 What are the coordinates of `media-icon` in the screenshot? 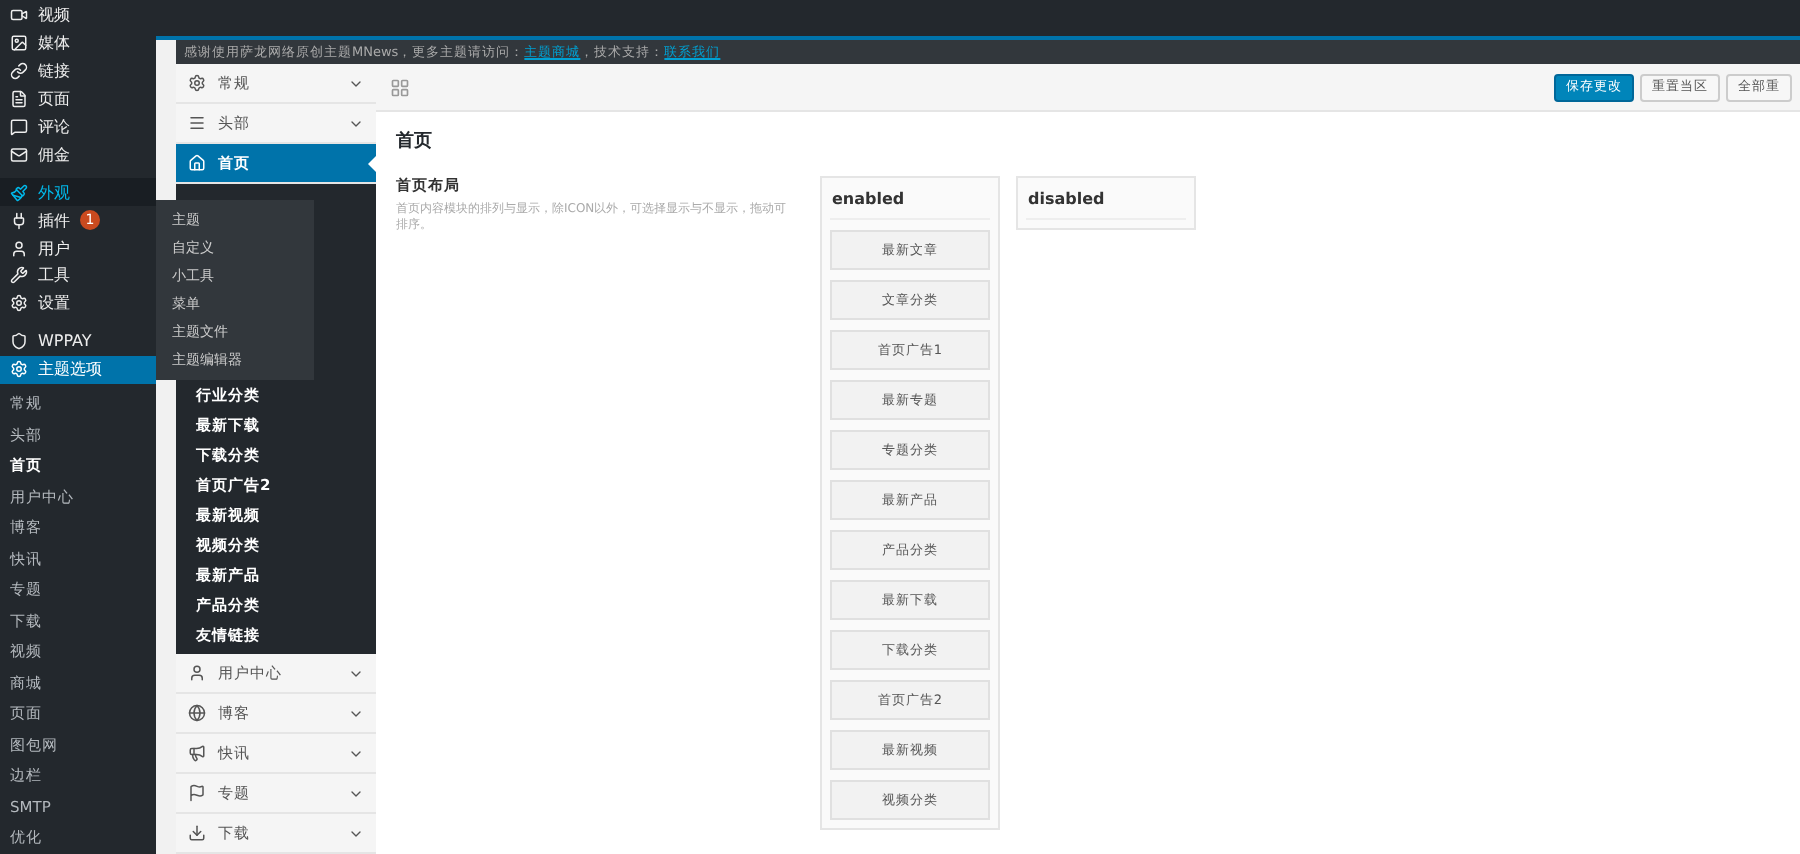 It's located at (19, 43).